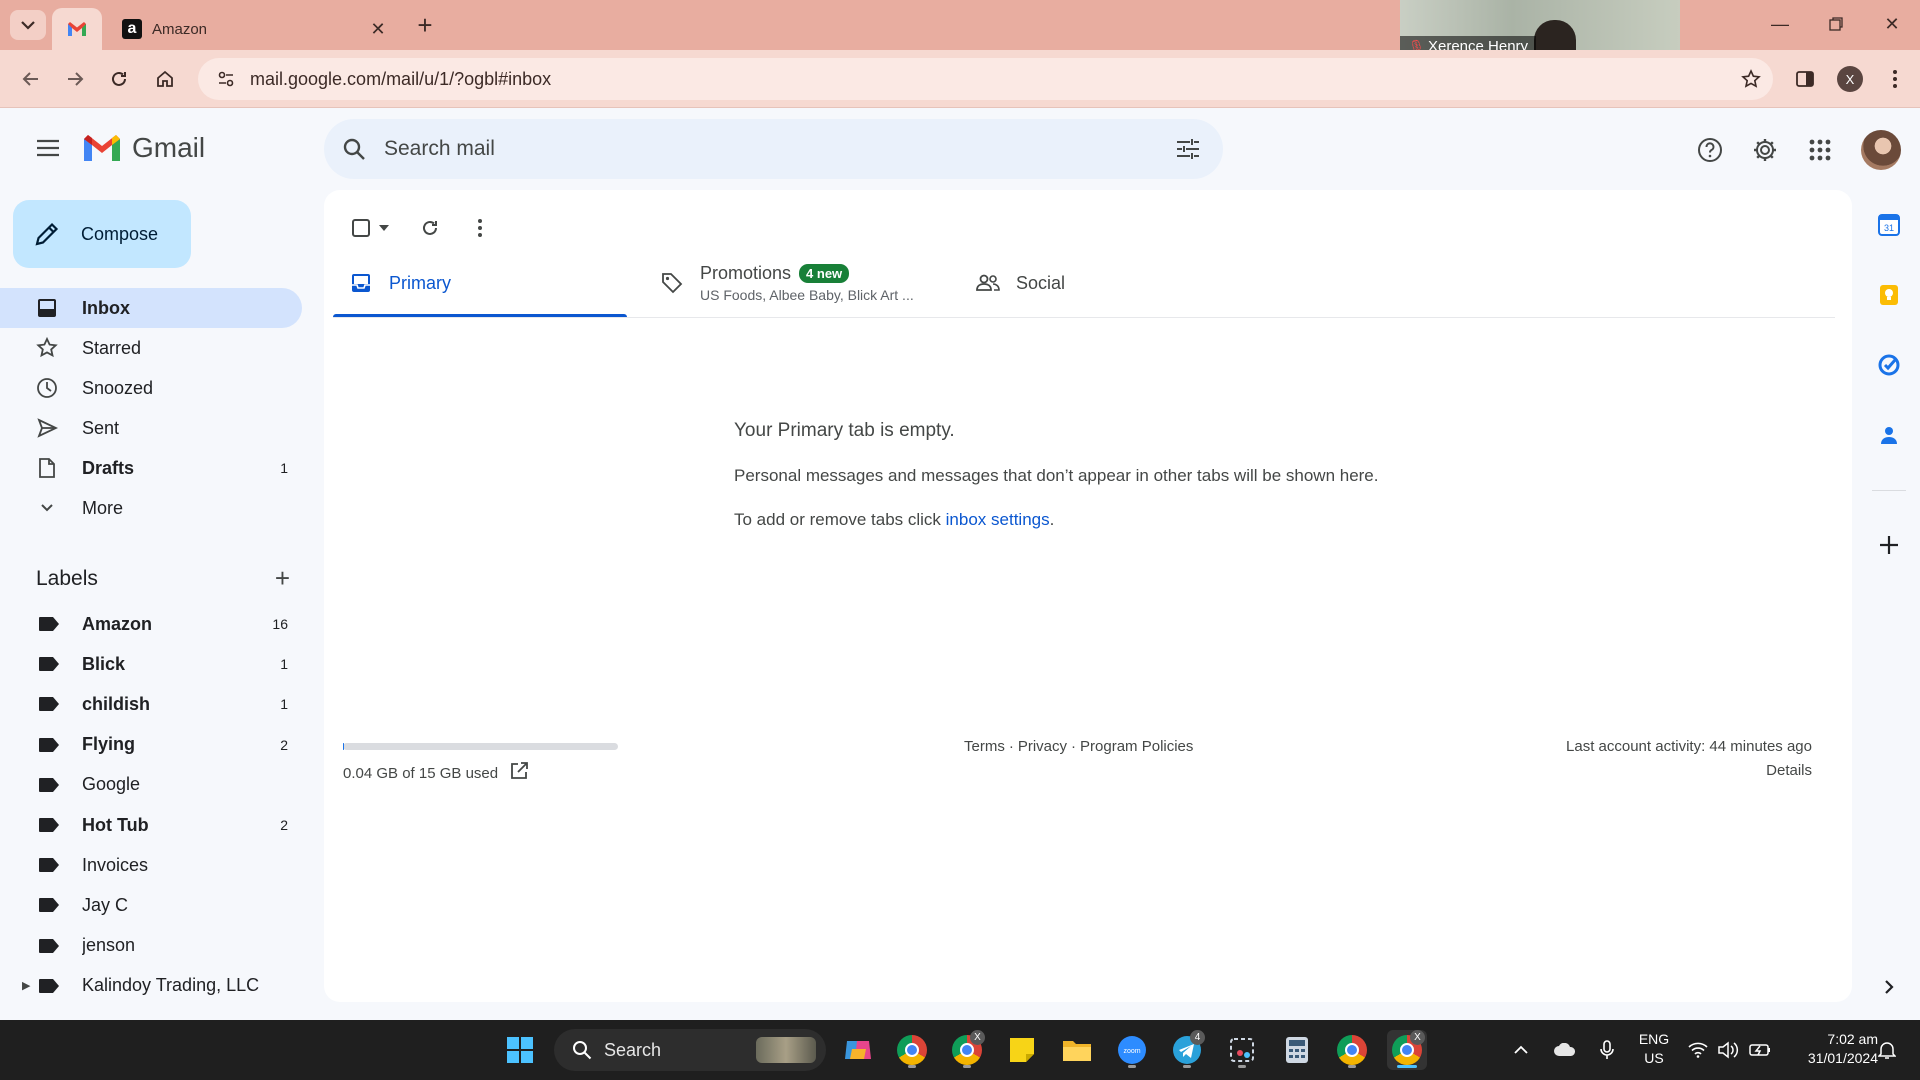 The height and width of the screenshot is (1080, 1920). I want to click on close-tab-icon: ✕, so click(378, 29).